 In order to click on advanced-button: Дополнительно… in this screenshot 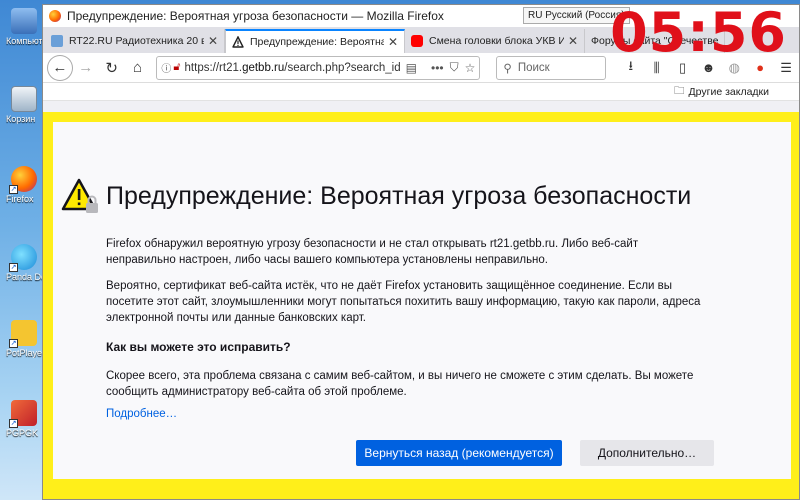, I will do `click(647, 453)`.